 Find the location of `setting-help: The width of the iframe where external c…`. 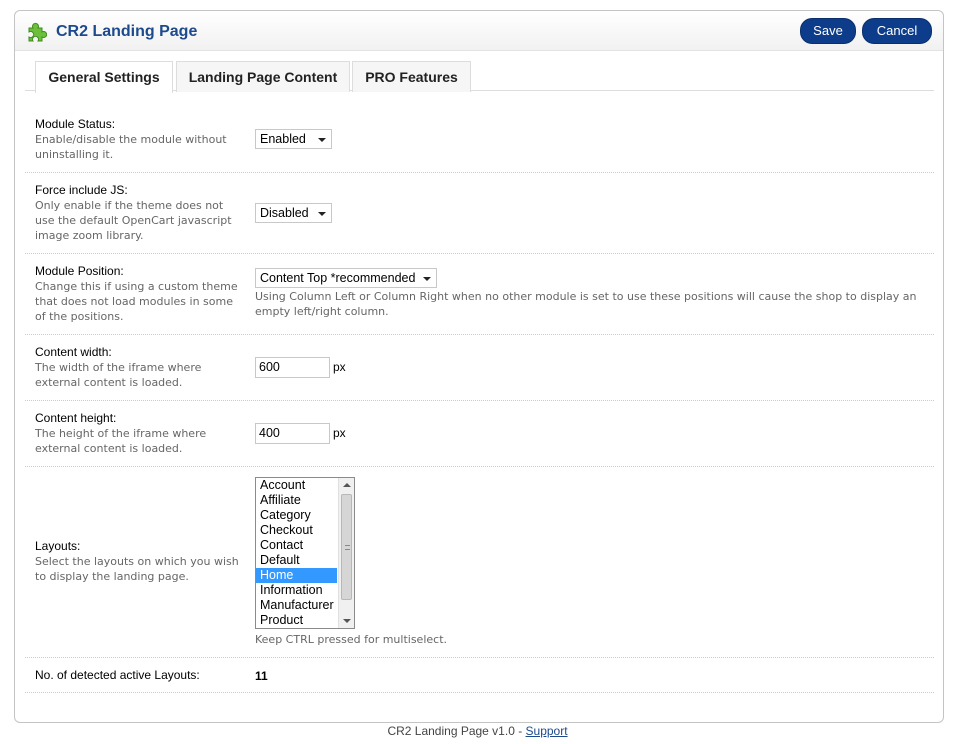

setting-help: The width of the iframe where external c… is located at coordinates (118, 375).